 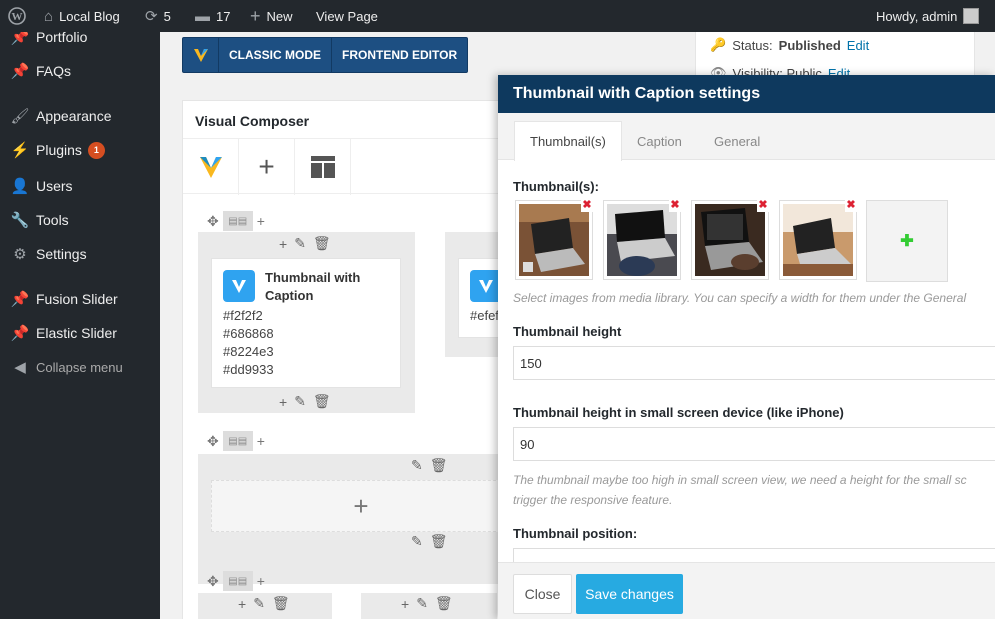 I want to click on sidebar-item-label: Plugins, so click(x=59, y=150).